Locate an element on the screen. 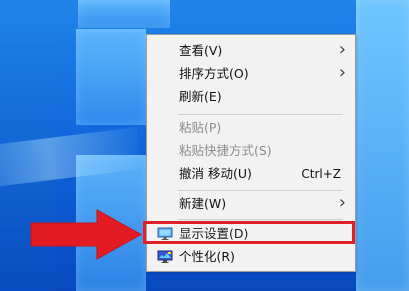  menu-item-label: 个性化(R) is located at coordinates (207, 256).